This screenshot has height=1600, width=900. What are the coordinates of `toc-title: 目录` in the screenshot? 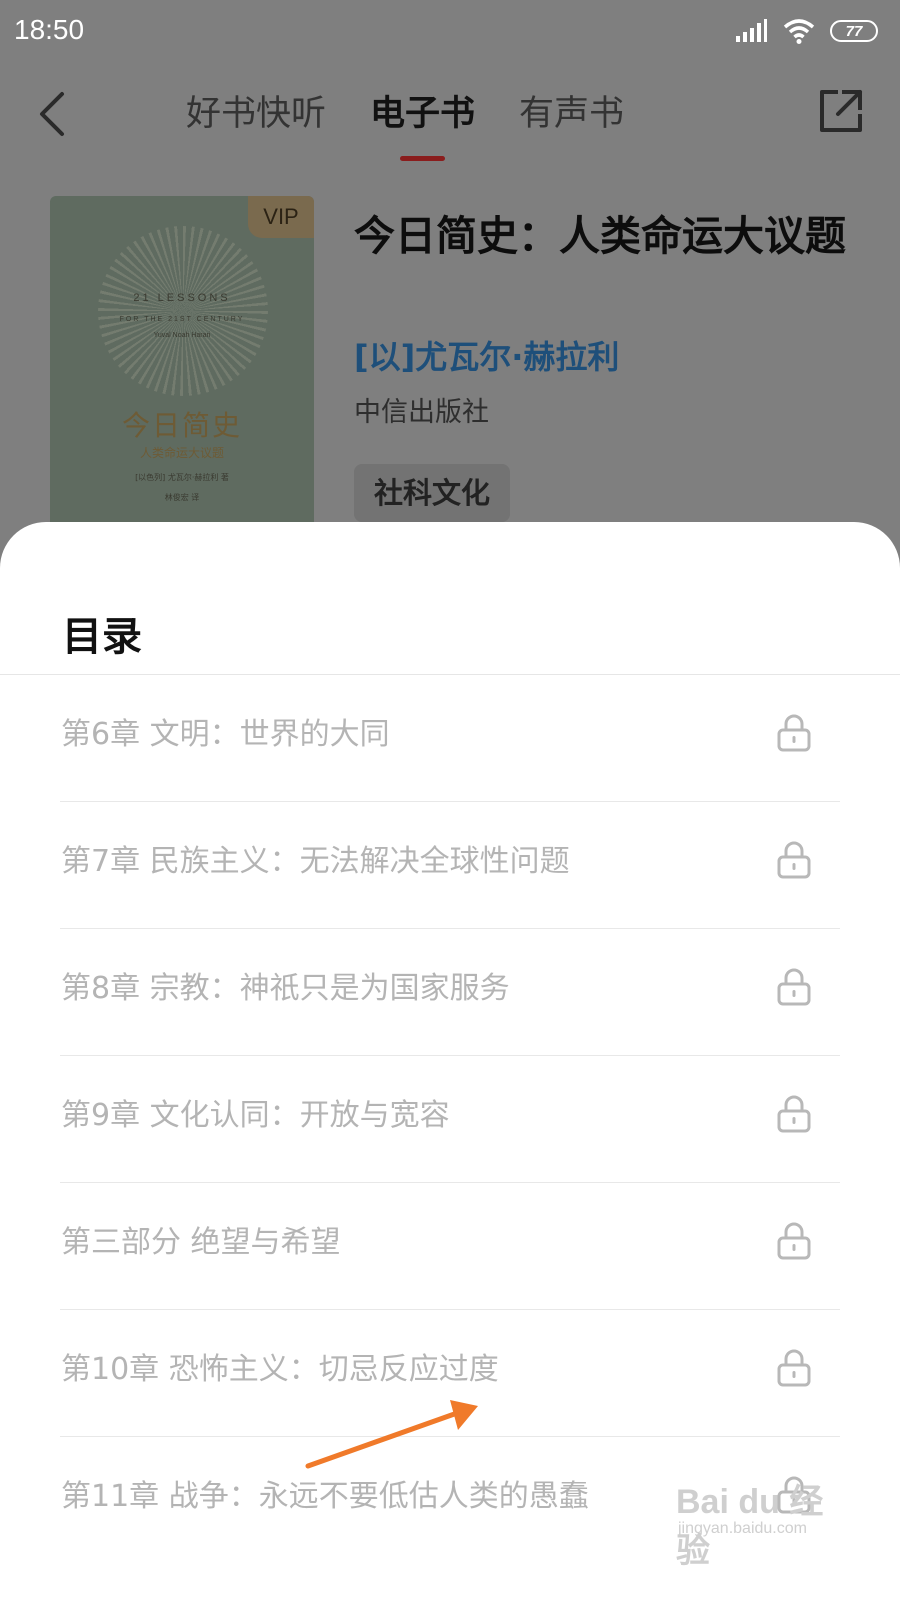 It's located at (102, 637).